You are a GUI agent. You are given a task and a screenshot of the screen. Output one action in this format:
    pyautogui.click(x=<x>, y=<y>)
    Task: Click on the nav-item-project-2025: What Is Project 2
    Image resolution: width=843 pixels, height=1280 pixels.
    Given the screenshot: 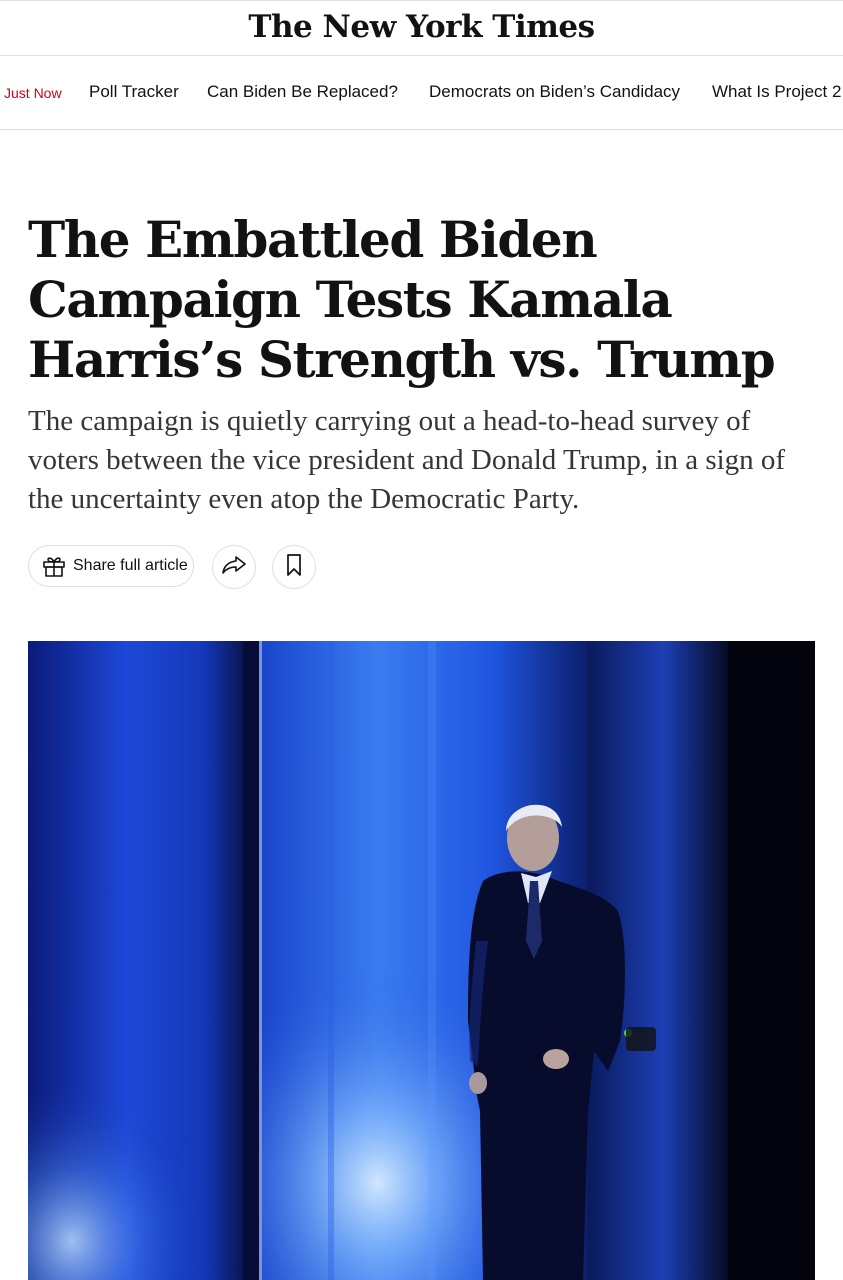 What is the action you would take?
    pyautogui.click(x=776, y=92)
    